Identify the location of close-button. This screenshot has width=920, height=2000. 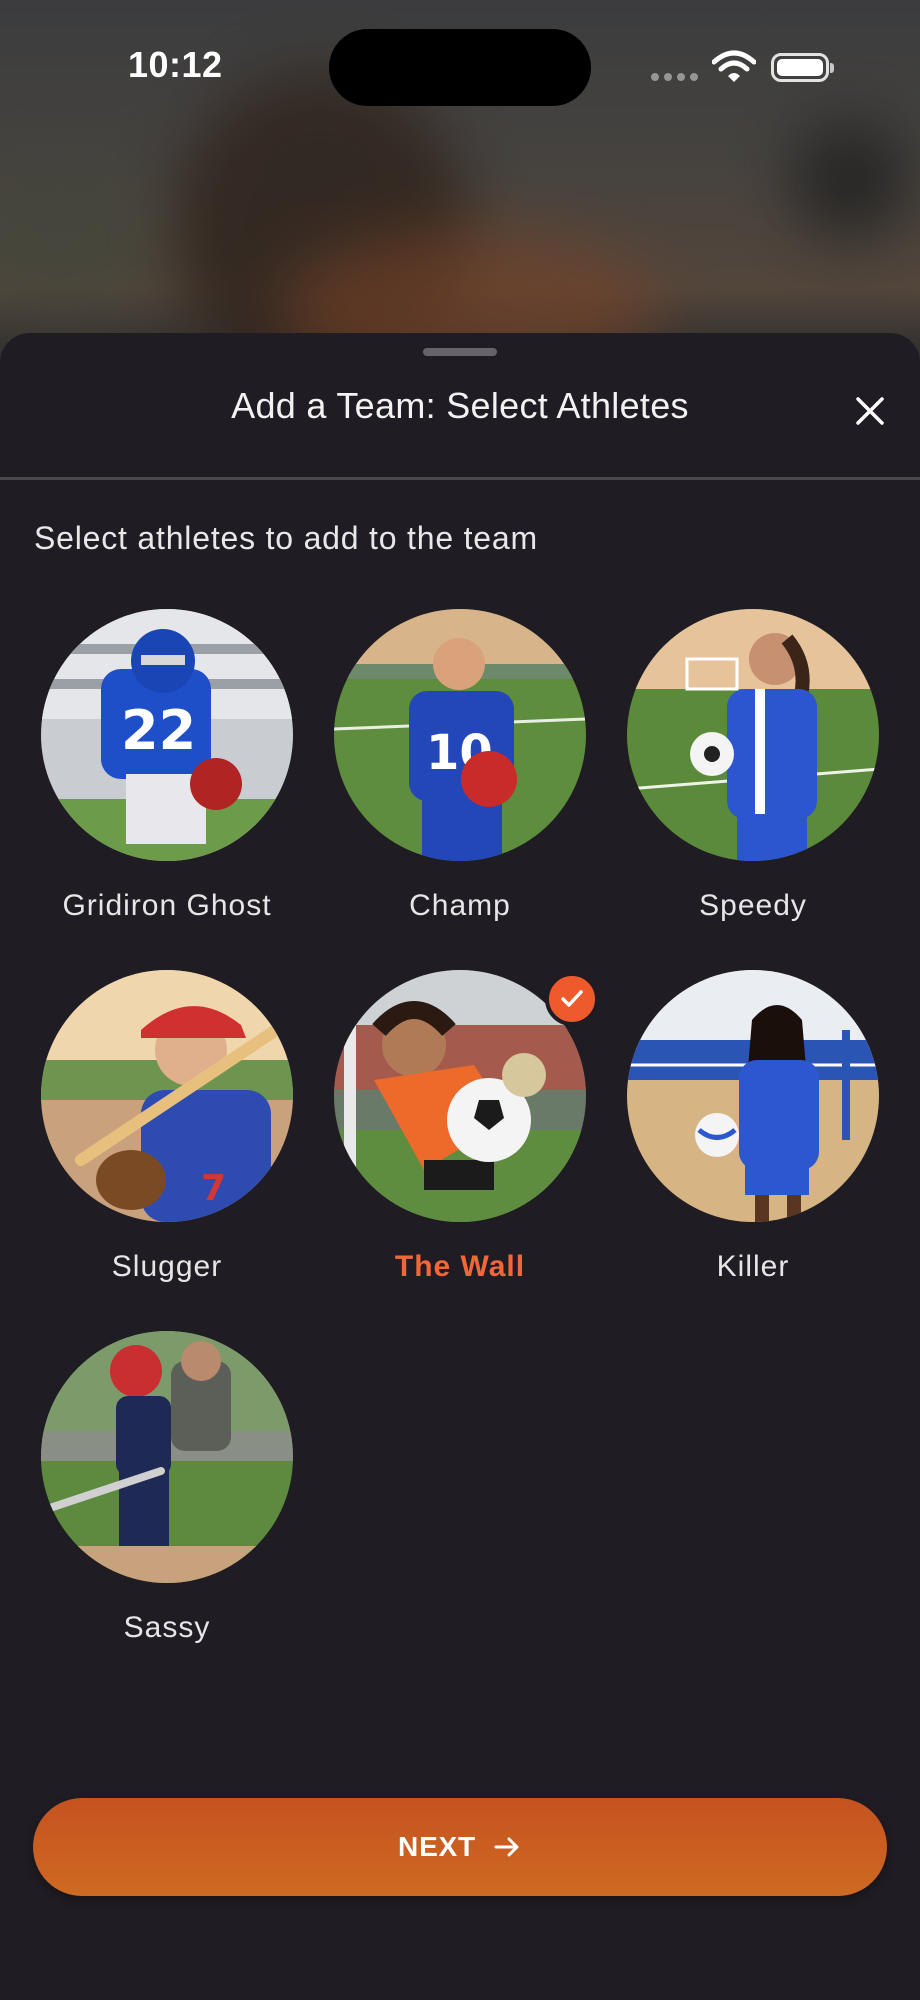
(870, 411).